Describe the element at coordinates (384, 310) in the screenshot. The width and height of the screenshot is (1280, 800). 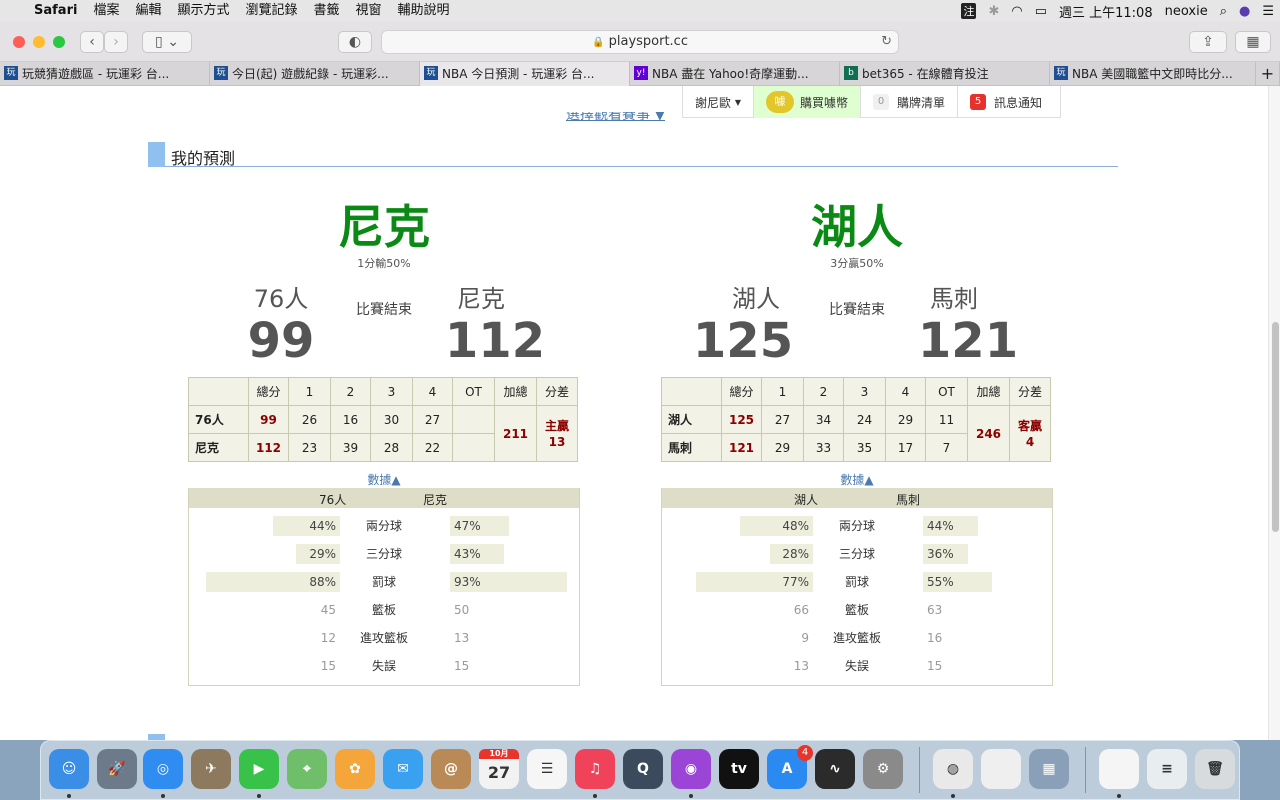
I see `game-status: 比賽結束` at that location.